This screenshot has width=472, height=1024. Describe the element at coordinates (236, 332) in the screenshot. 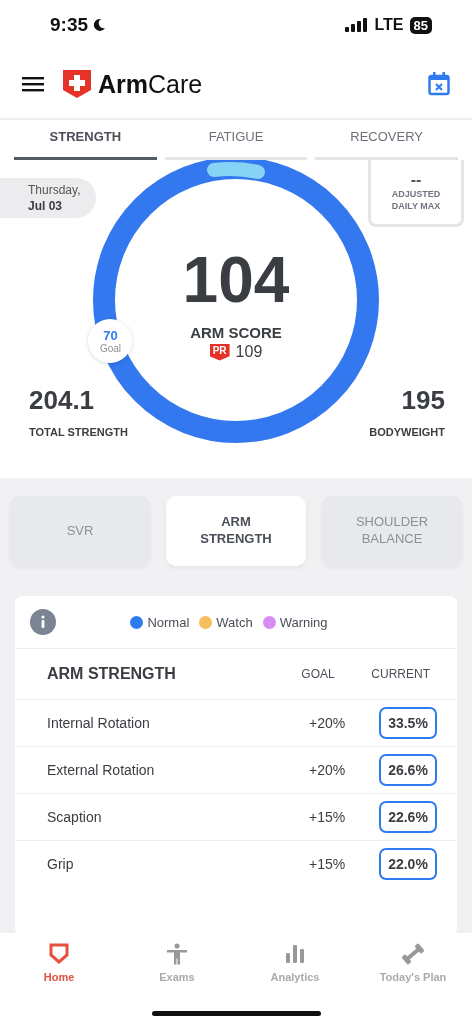

I see `arm-score-label: ARM SCORE` at that location.